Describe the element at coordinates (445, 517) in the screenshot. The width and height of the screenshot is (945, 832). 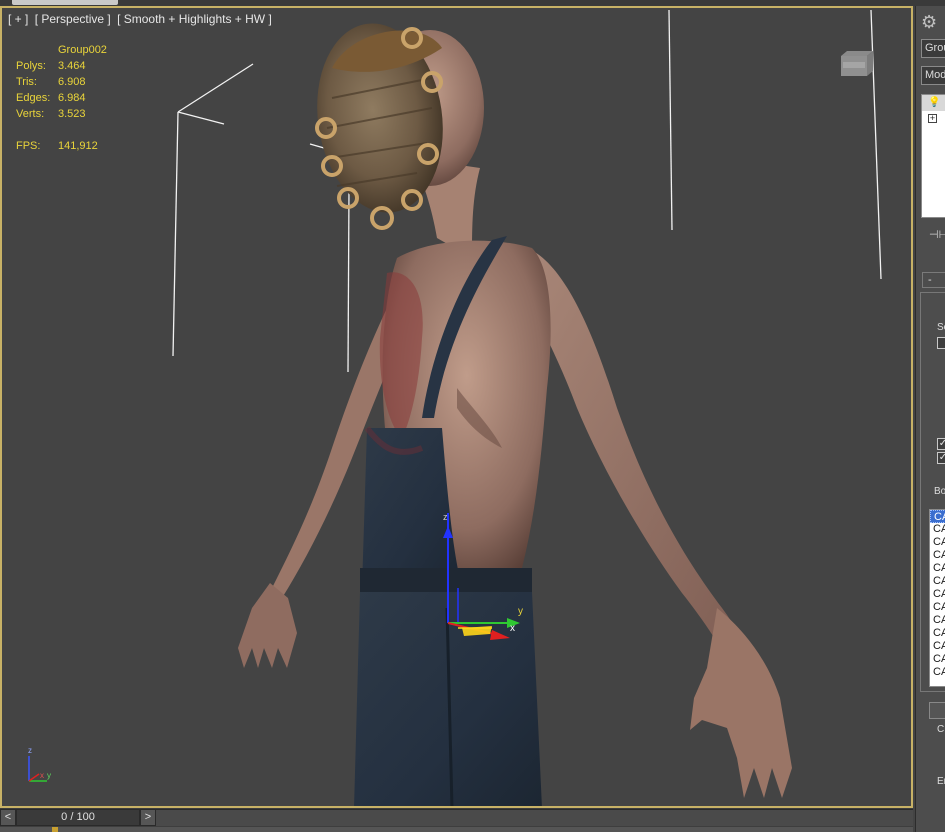
I see `gizmo-z-label: z` at that location.